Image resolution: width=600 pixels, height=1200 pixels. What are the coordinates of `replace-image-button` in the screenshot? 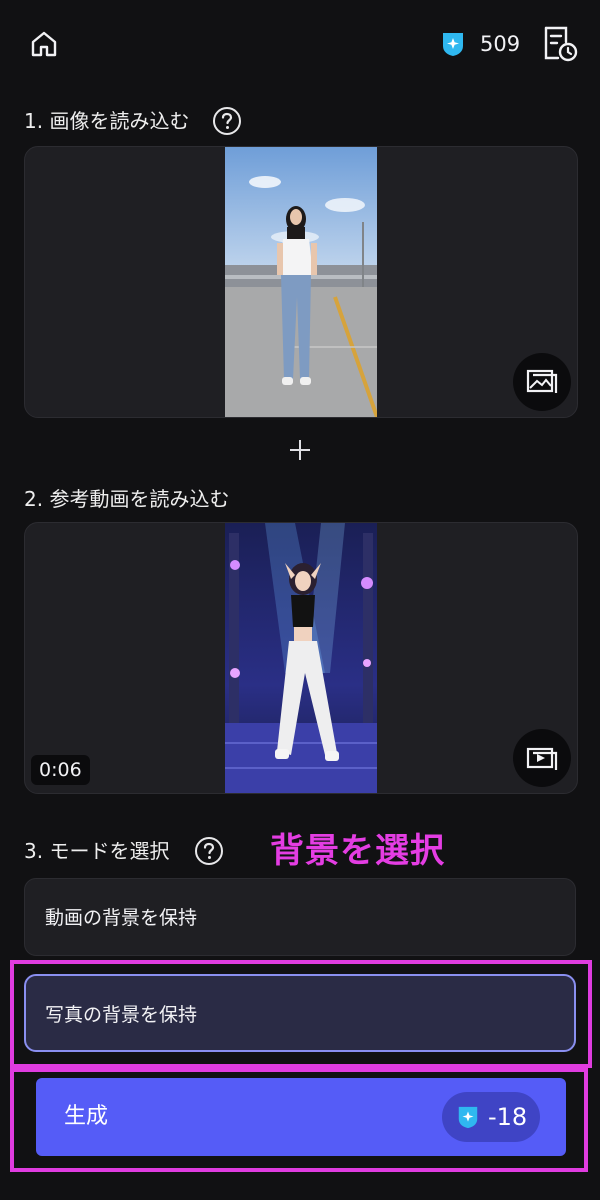 It's located at (542, 382).